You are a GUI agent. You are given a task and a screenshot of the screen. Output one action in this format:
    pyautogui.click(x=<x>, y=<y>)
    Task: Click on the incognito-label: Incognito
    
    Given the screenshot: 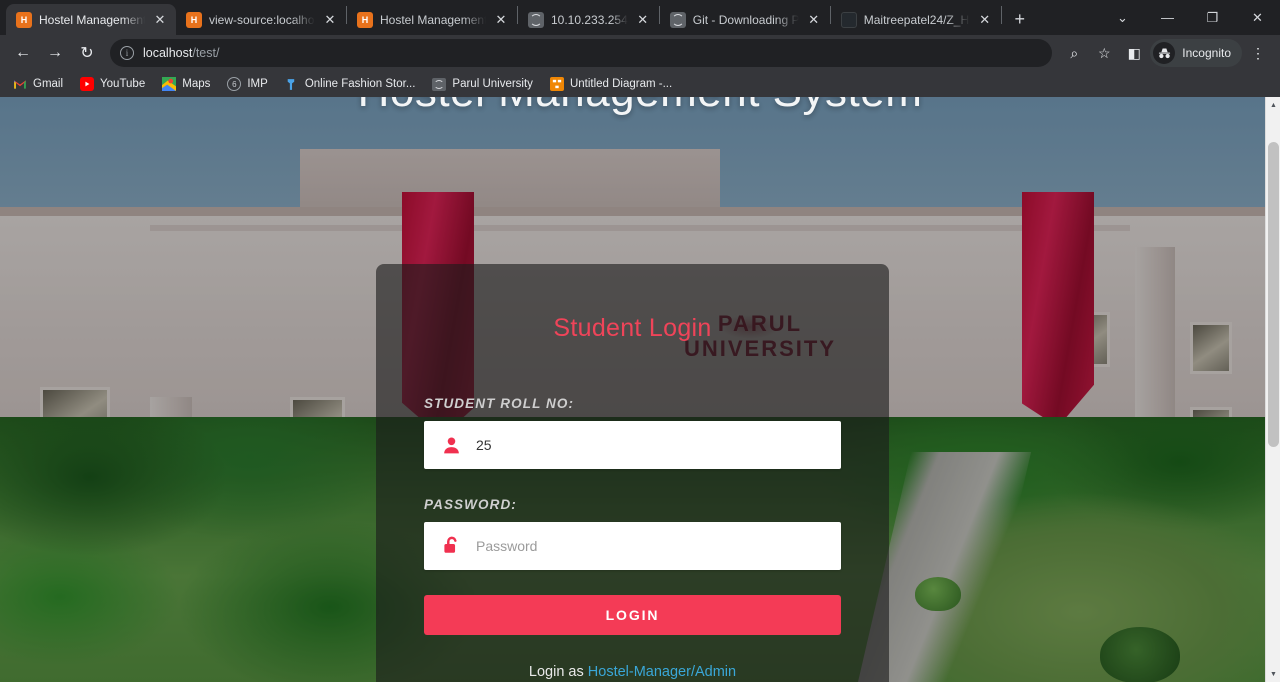 What is the action you would take?
    pyautogui.click(x=1206, y=53)
    